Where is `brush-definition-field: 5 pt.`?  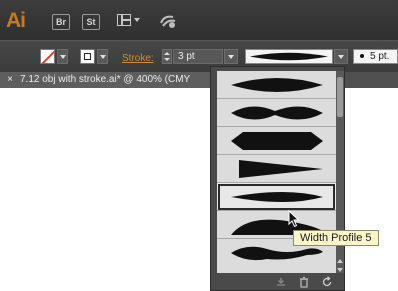 brush-definition-field: 5 pt. is located at coordinates (375, 56).